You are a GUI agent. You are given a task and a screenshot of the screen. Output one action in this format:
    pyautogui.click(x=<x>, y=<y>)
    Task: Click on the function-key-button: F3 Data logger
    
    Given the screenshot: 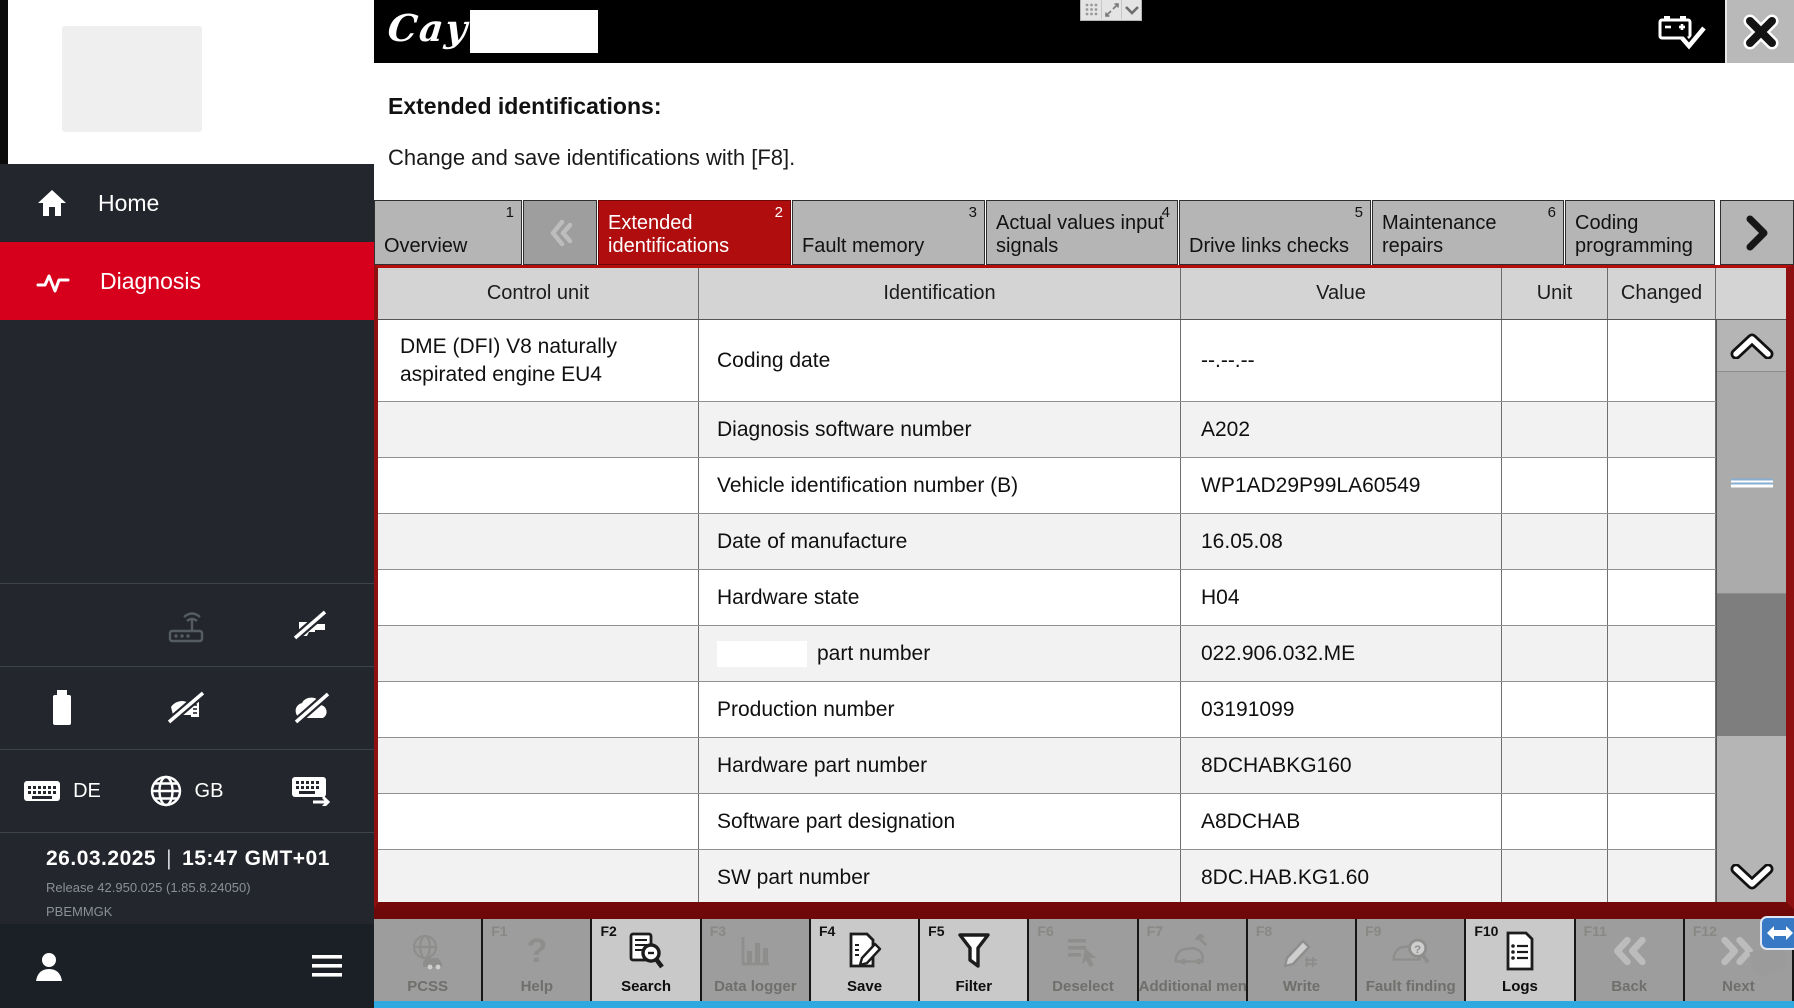 What is the action you would take?
    pyautogui.click(x=755, y=960)
    